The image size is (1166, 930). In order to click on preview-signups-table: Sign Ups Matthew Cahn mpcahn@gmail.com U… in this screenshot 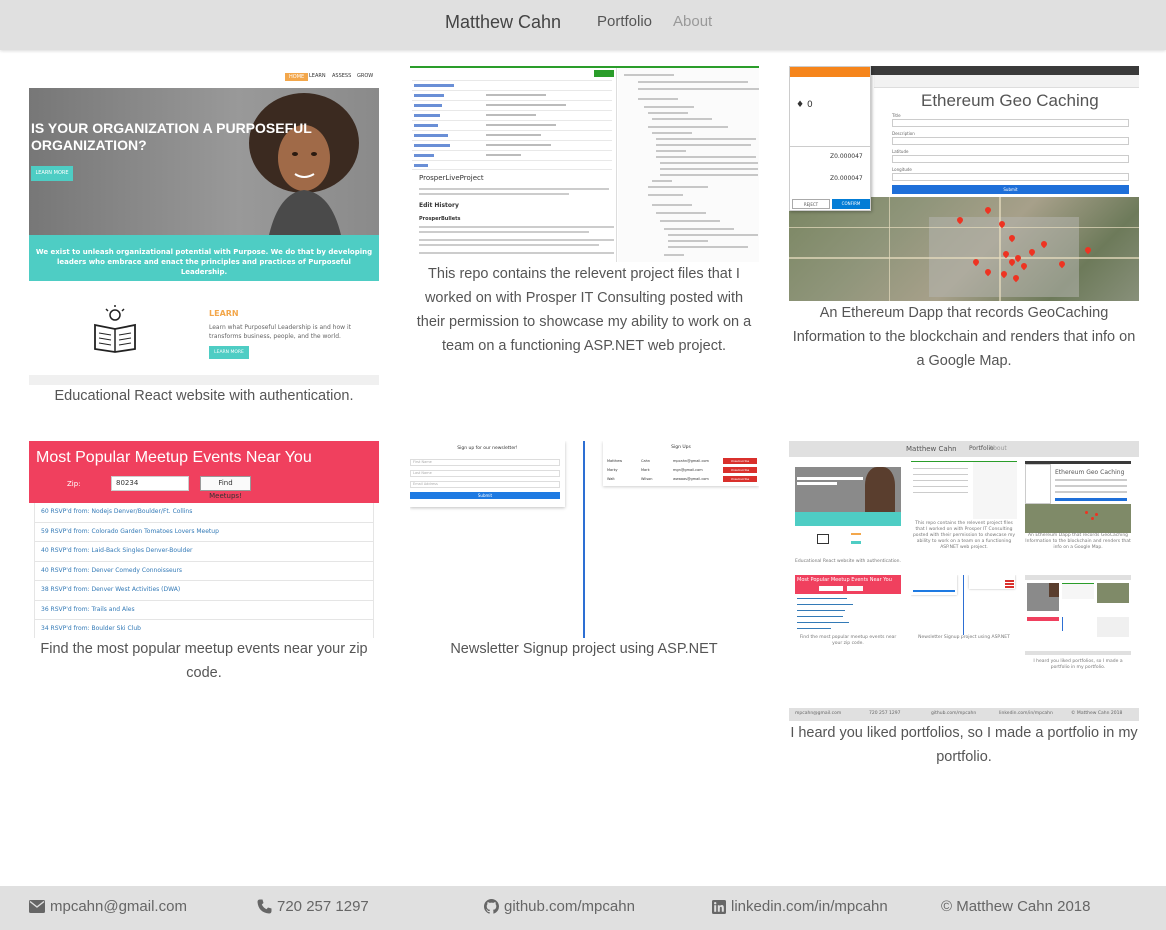, I will do `click(681, 463)`.